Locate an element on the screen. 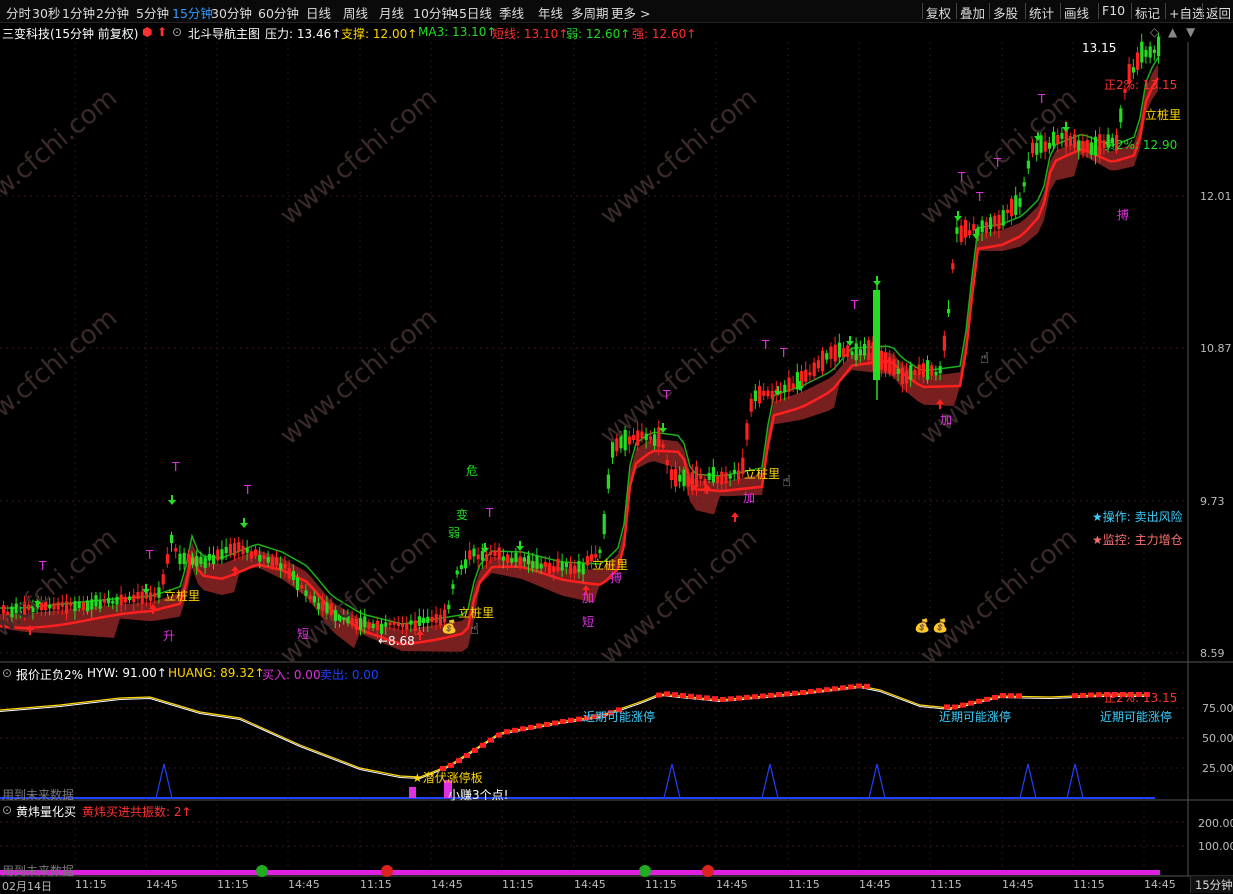 This screenshot has width=1233, height=894. low-collapse-icon: ⊙ is located at coordinates (7, 810).